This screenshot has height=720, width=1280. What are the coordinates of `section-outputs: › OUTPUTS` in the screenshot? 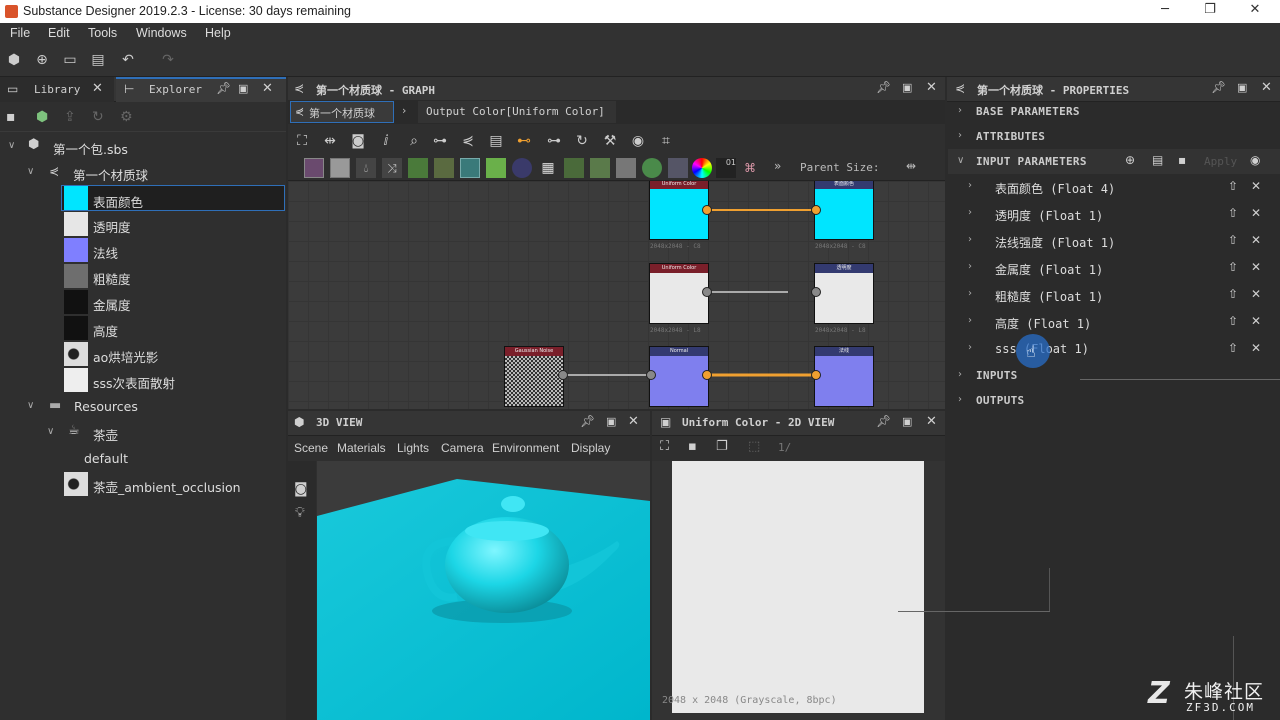 It's located at (1114, 400).